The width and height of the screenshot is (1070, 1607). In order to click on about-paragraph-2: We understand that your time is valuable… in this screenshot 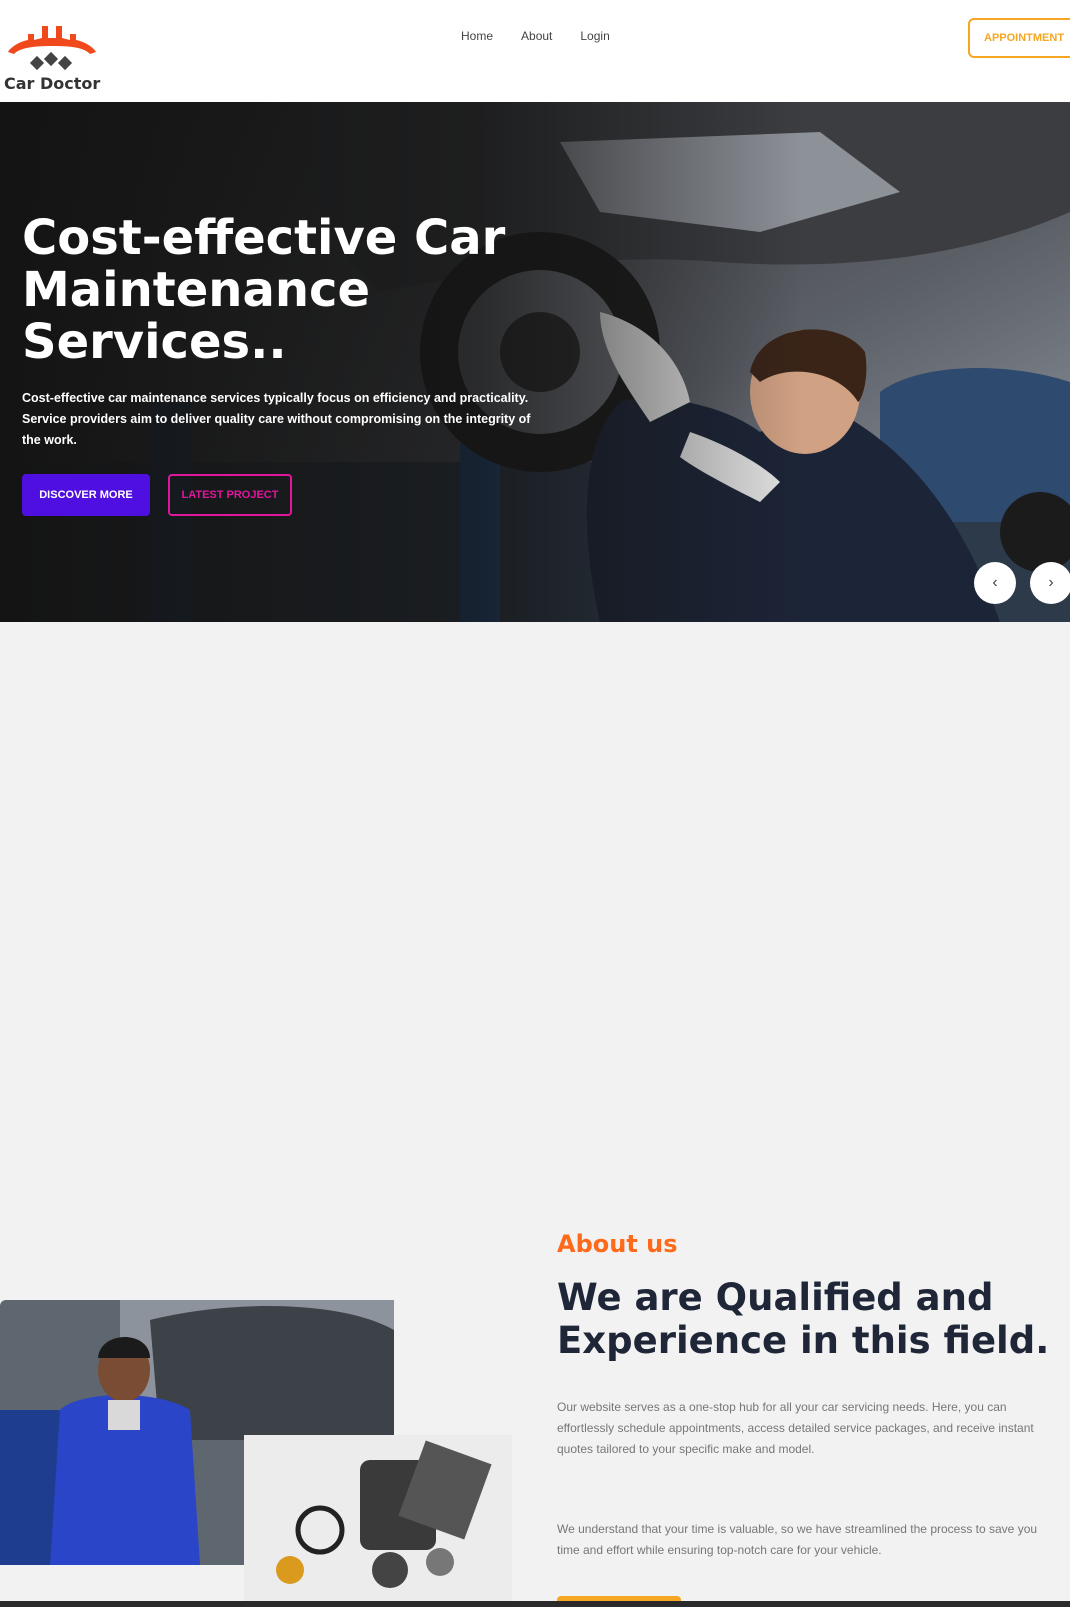, I will do `click(797, 1539)`.